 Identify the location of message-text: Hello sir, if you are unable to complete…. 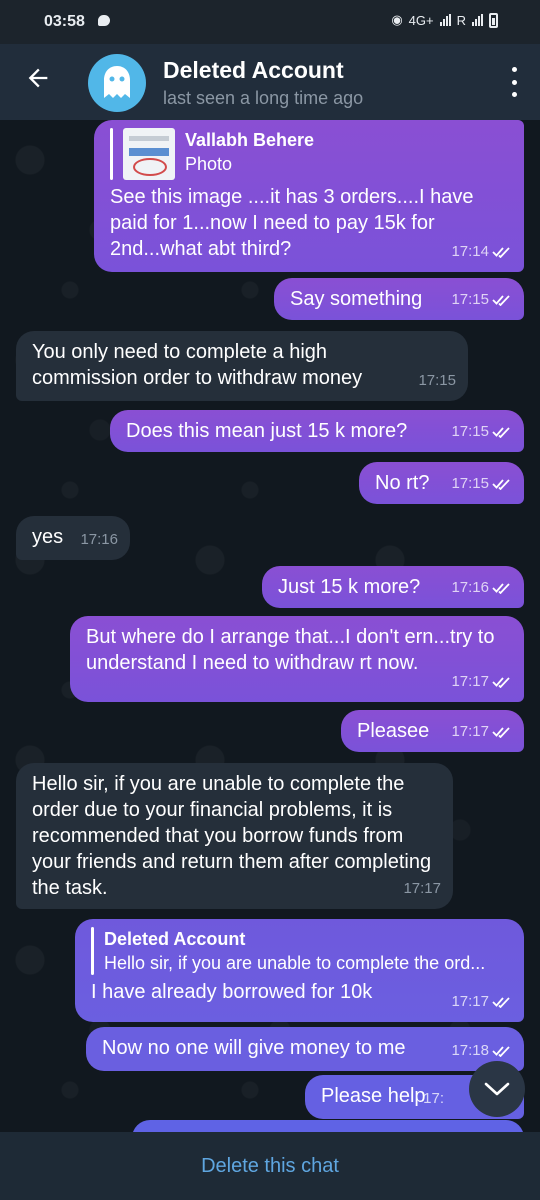
(232, 836).